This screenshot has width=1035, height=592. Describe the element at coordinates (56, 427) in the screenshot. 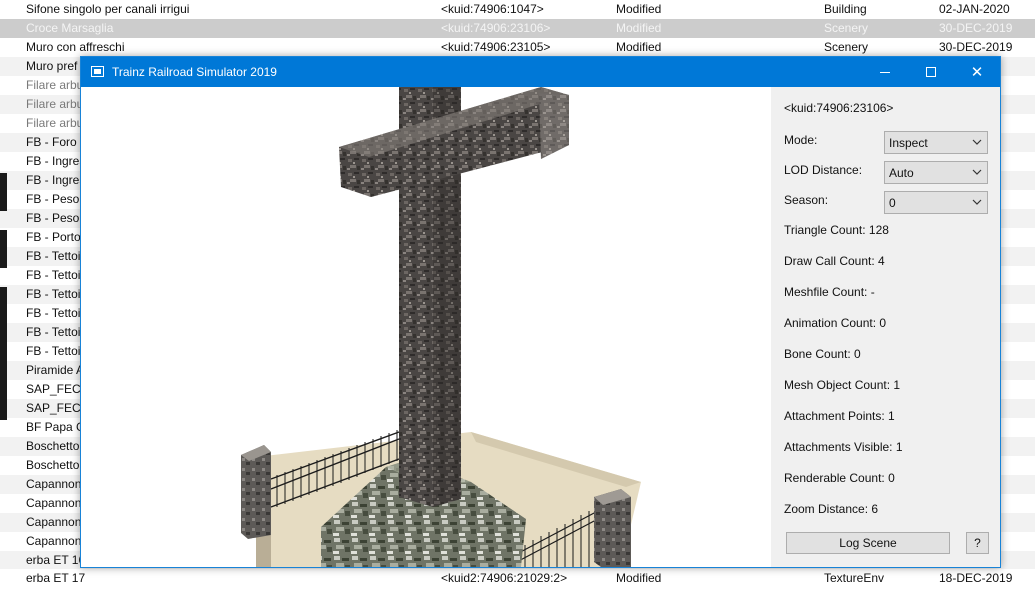

I see `row-name: BF Papa G` at that location.